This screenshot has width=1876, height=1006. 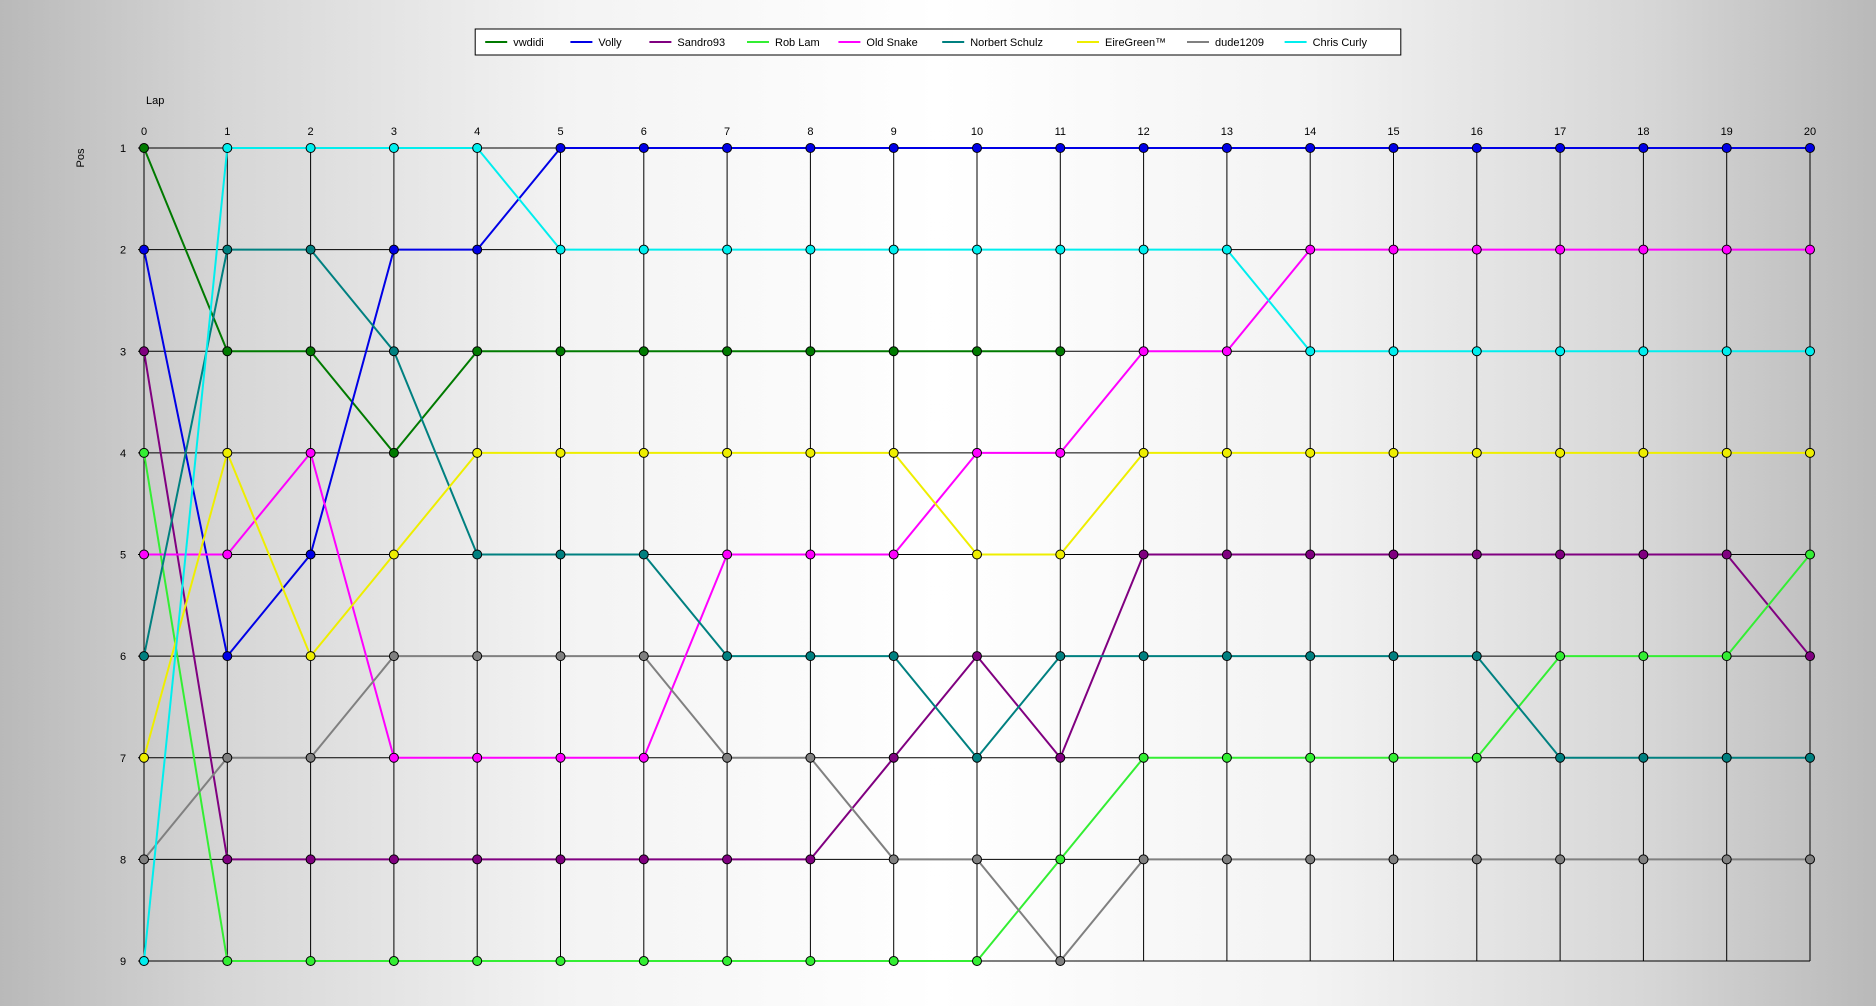 What do you see at coordinates (727, 132) in the screenshot?
I see `x-tick-label: 7` at bounding box center [727, 132].